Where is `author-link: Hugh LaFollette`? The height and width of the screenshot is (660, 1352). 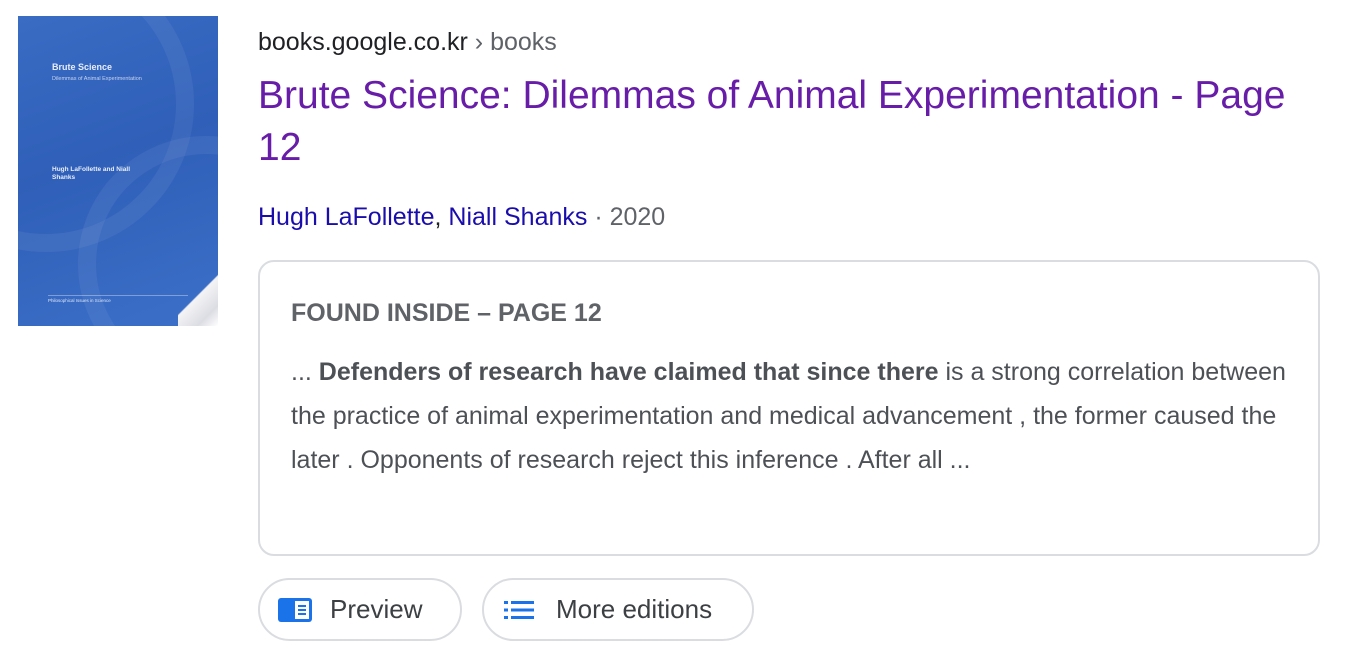 author-link: Hugh LaFollette is located at coordinates (346, 217).